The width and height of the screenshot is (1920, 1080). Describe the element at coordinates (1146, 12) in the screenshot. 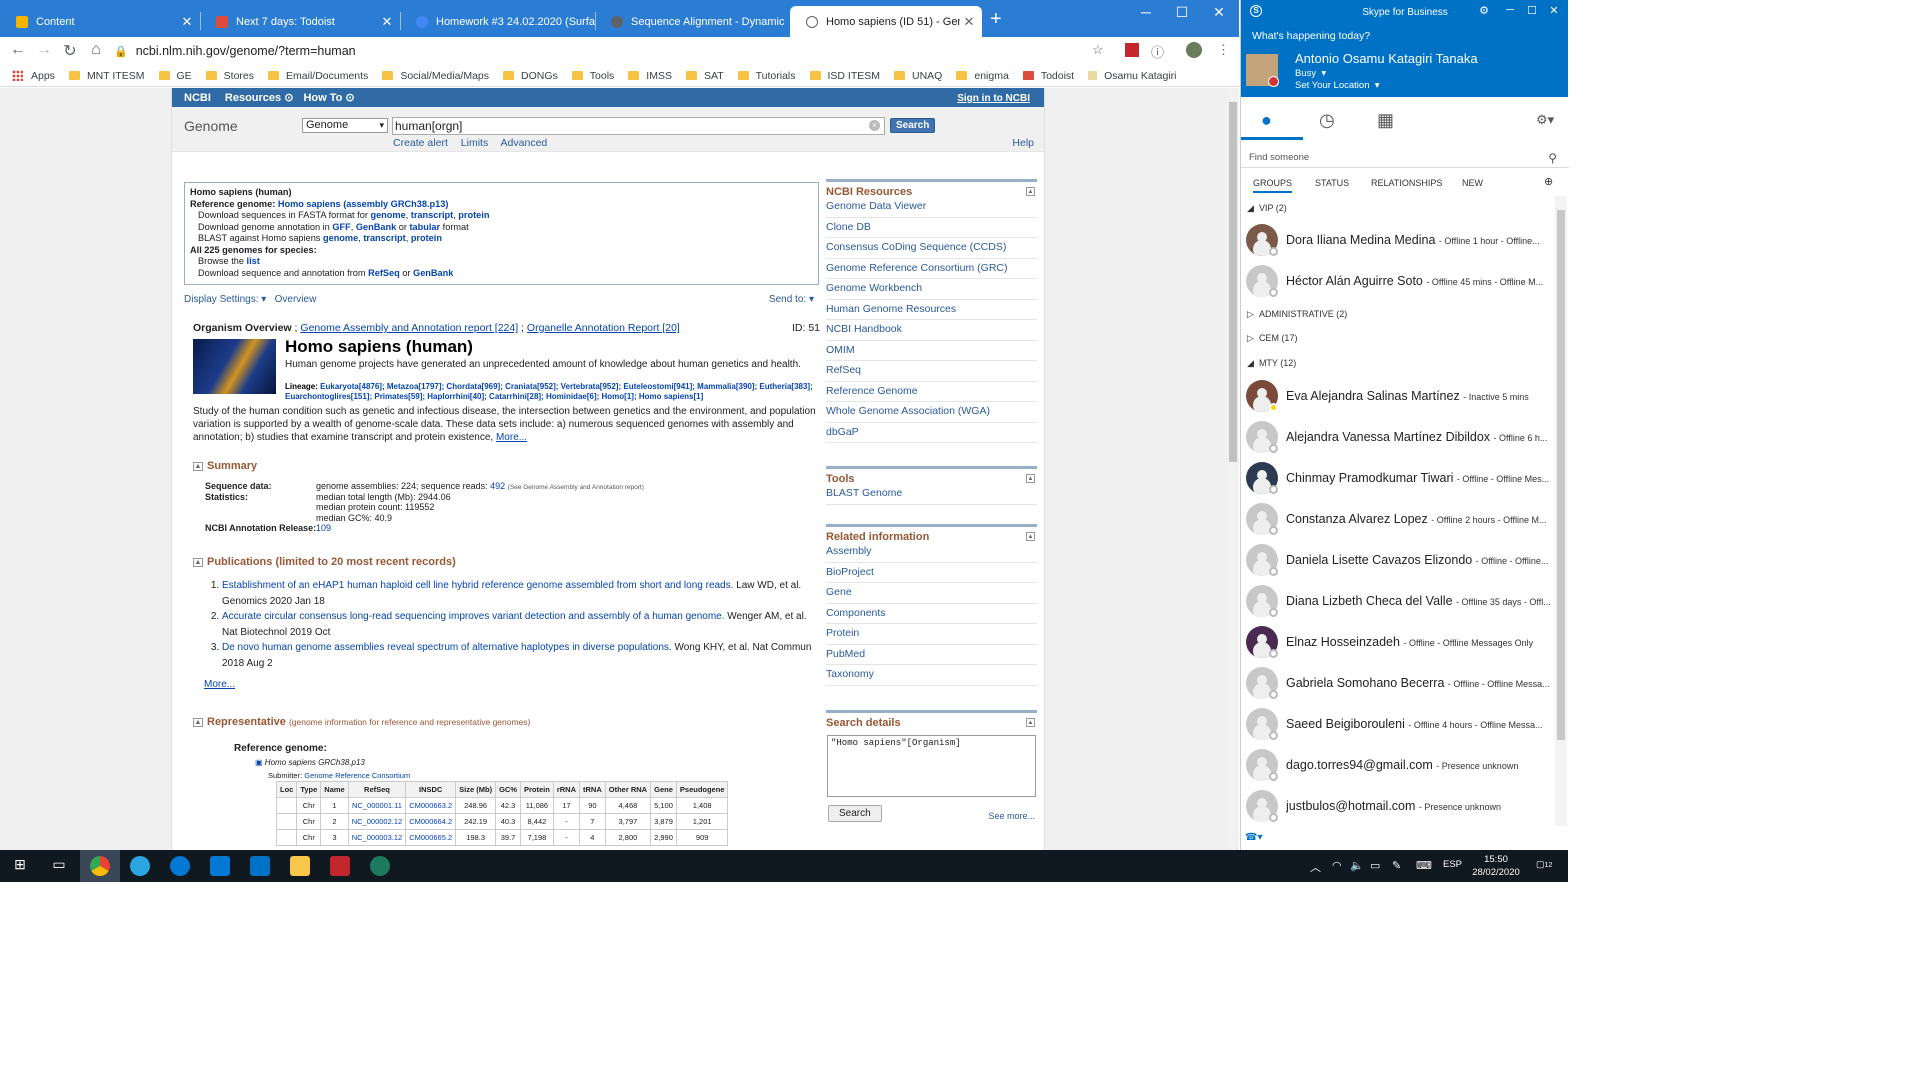

I see `minimize-button: ─` at that location.